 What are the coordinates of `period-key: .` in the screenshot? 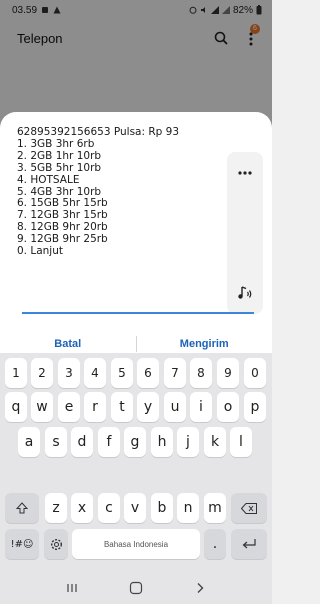 It's located at (215, 544).